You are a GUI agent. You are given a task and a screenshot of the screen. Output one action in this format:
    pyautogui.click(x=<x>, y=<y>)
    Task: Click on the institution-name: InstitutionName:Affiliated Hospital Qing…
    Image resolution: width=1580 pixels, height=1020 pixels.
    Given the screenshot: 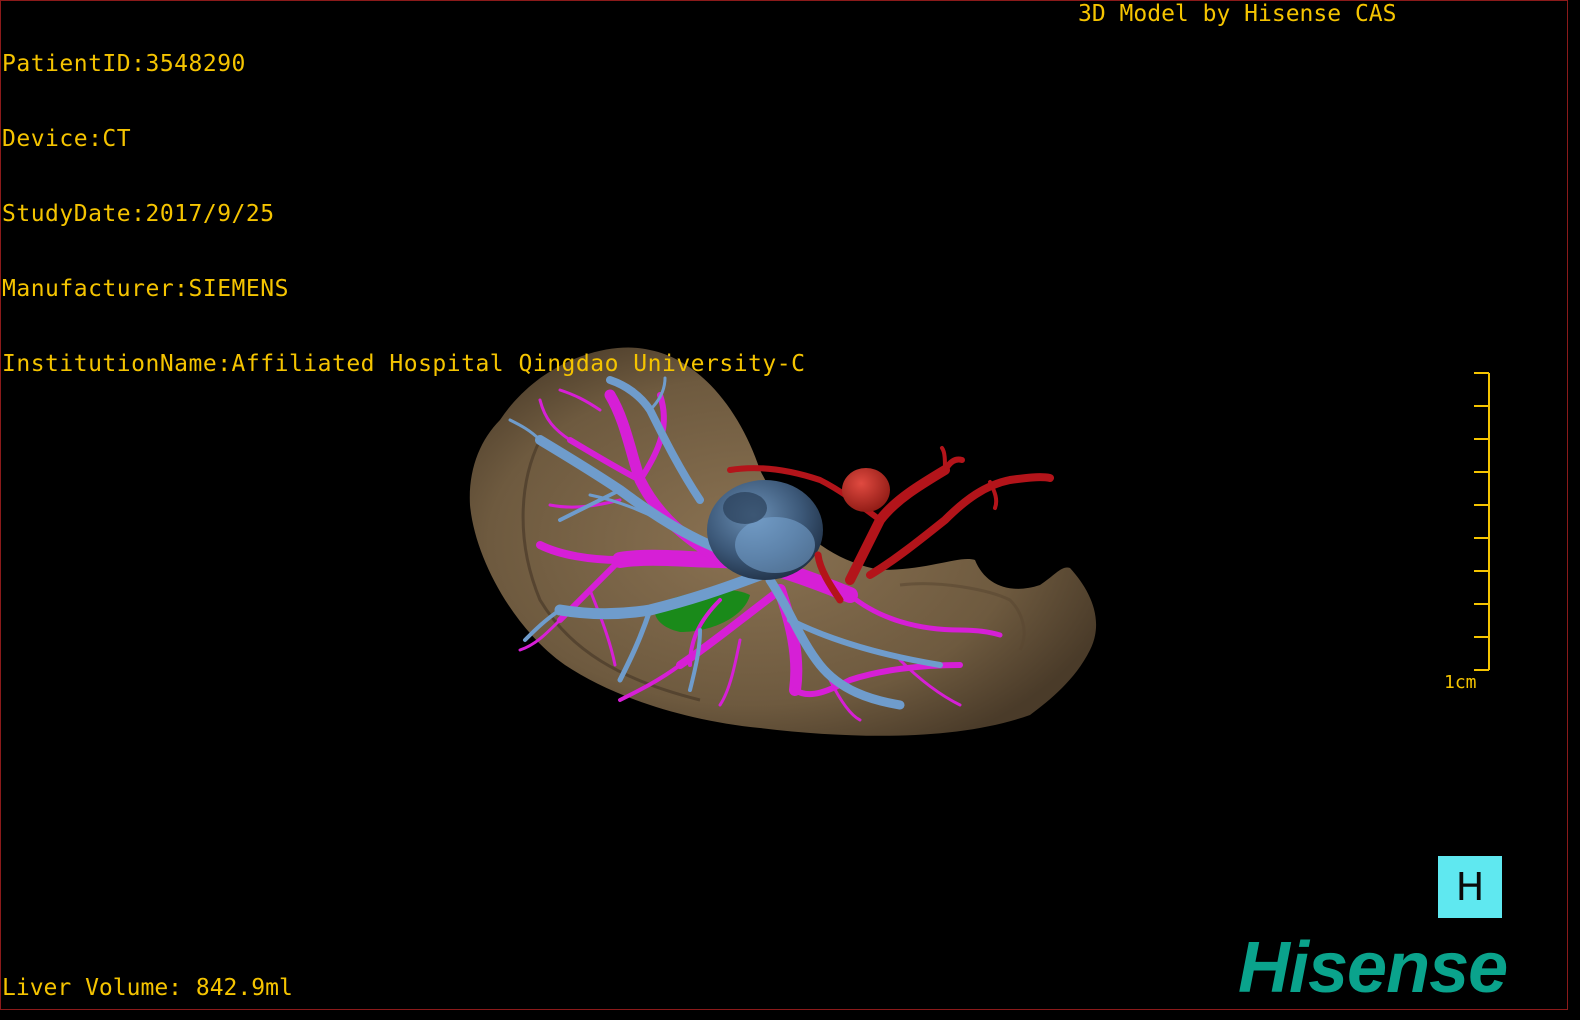 What is the action you would take?
    pyautogui.click(x=404, y=364)
    